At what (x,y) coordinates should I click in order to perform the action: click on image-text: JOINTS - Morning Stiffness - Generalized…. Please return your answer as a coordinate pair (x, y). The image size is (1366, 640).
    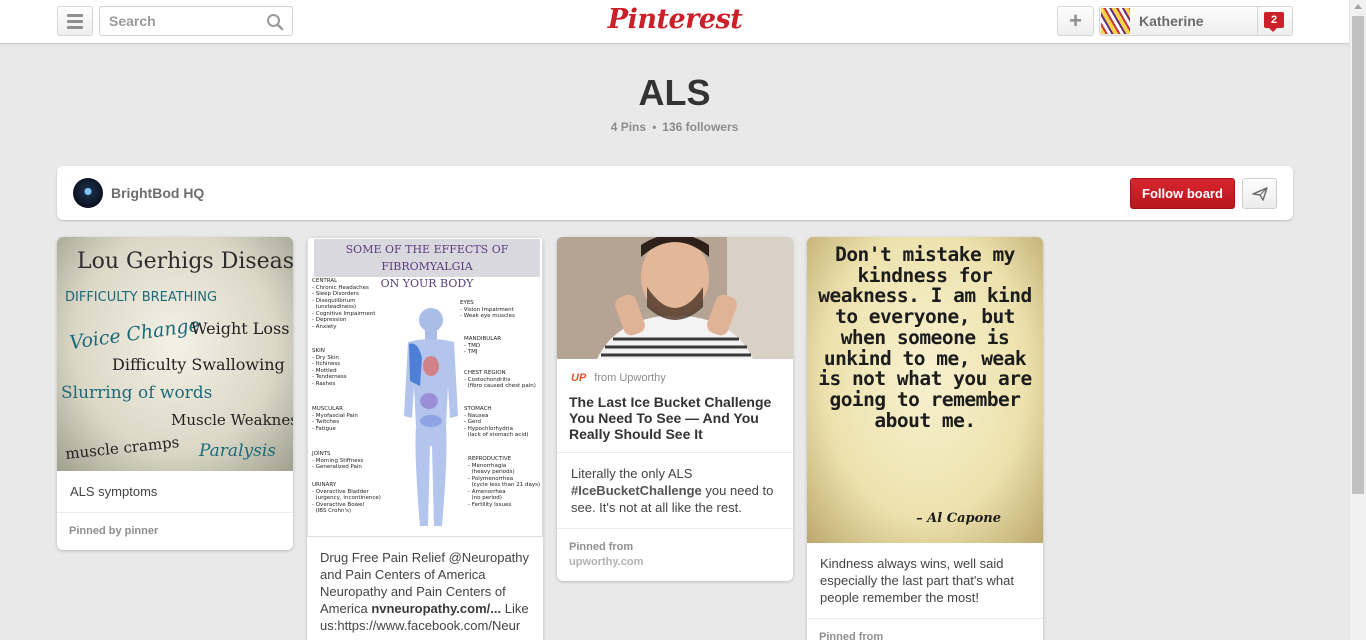
    Looking at the image, I should click on (338, 460).